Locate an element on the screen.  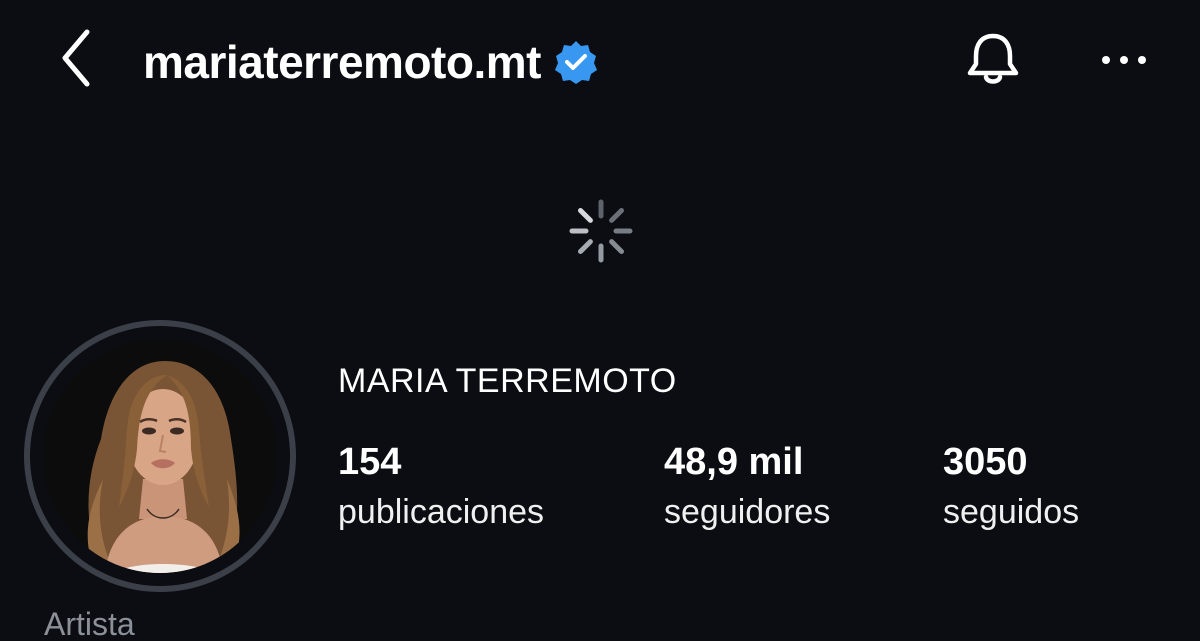
avatar is located at coordinates (160, 456).